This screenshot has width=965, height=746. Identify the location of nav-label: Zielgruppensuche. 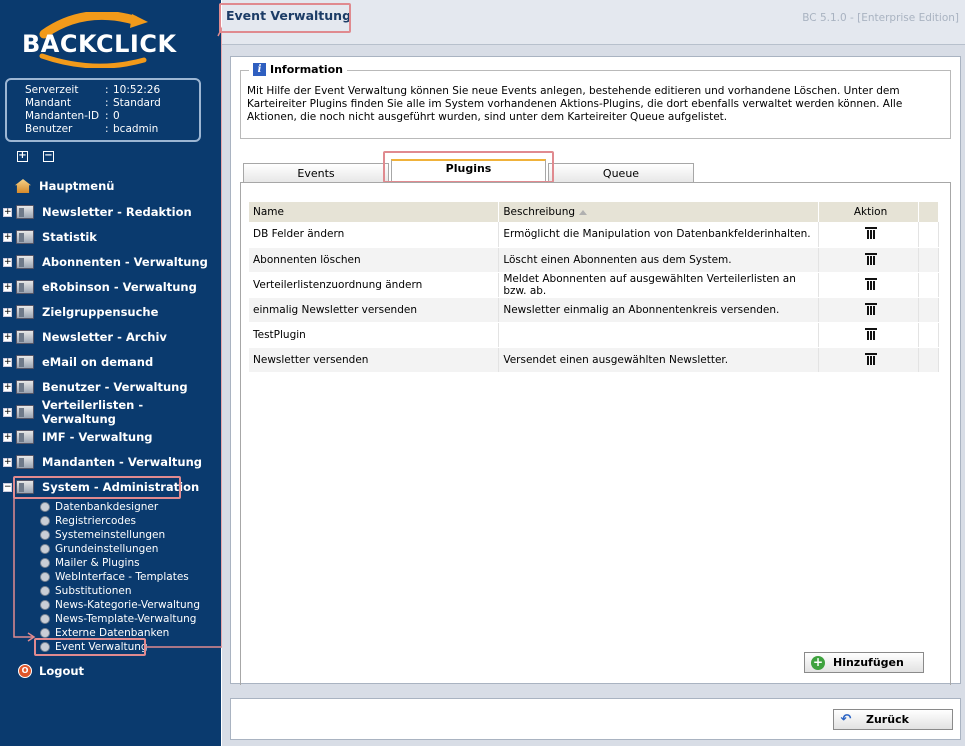
(100, 312).